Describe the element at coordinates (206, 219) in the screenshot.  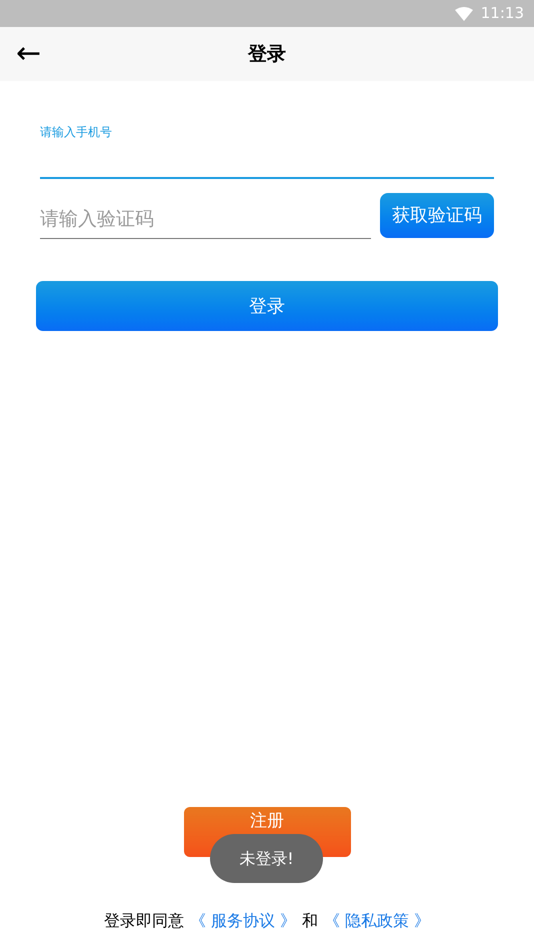
I see `code-input-field: 请输入验证码` at that location.